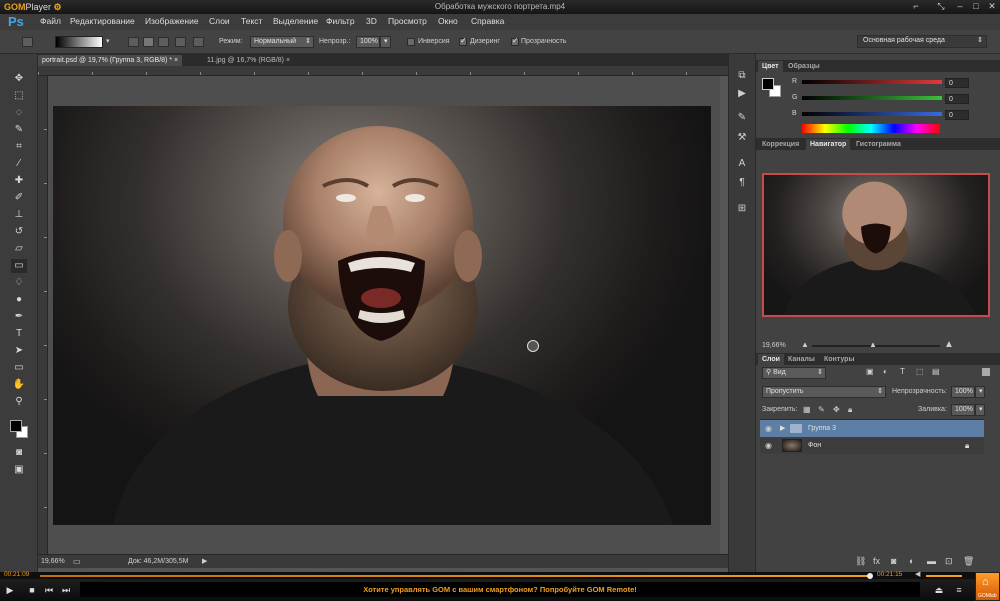  Describe the element at coordinates (148, 42) in the screenshot. I see `radial-gradient-icon` at that location.